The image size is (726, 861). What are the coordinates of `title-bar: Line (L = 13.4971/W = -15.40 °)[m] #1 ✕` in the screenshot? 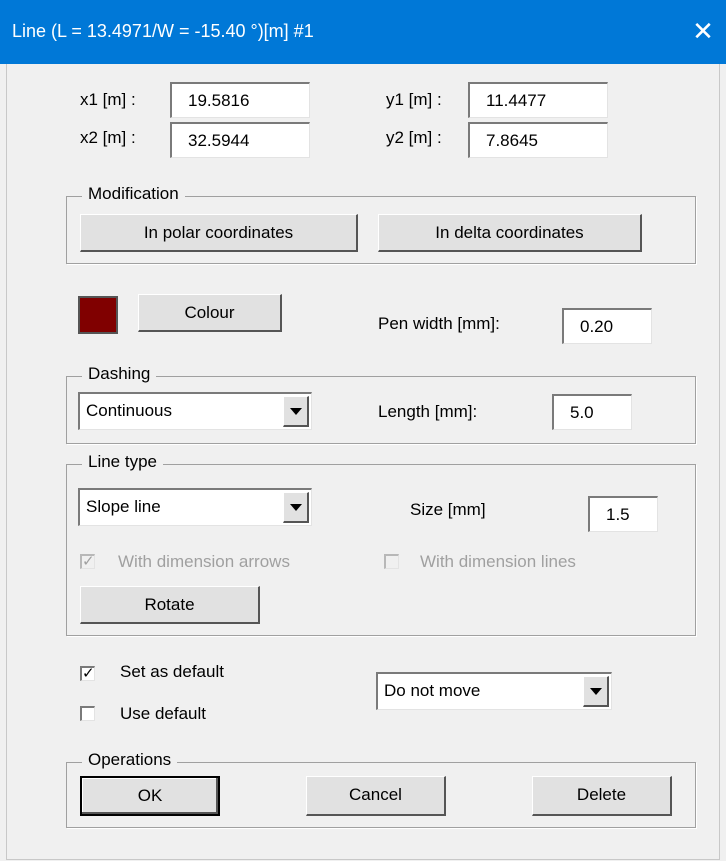 It's located at (363, 32).